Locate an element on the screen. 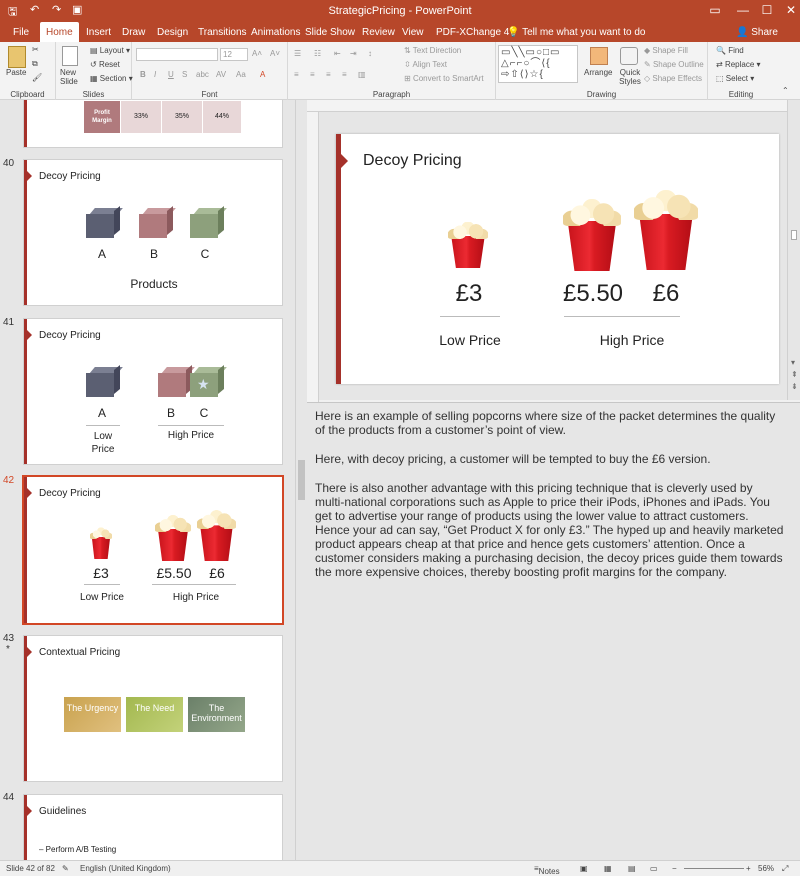 The width and height of the screenshot is (800, 876). language-indicator: English (United Kingdom) is located at coordinates (125, 868).